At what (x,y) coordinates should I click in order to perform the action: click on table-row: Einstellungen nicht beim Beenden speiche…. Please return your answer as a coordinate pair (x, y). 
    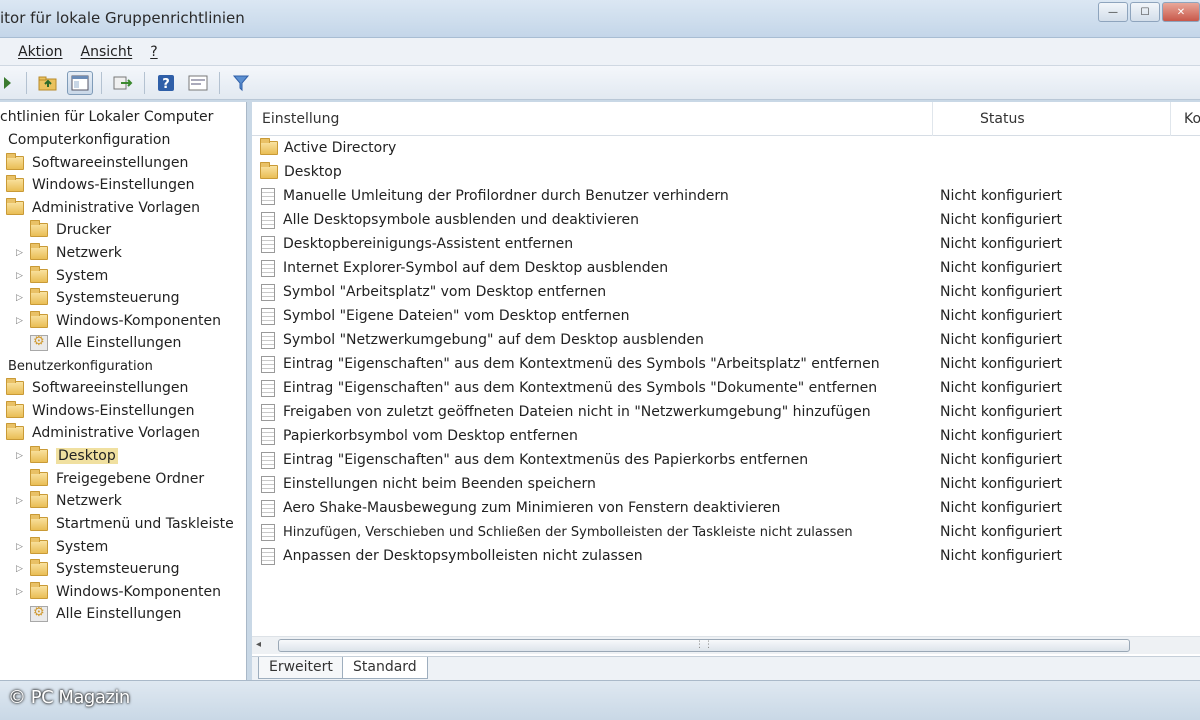
    Looking at the image, I should click on (726, 484).